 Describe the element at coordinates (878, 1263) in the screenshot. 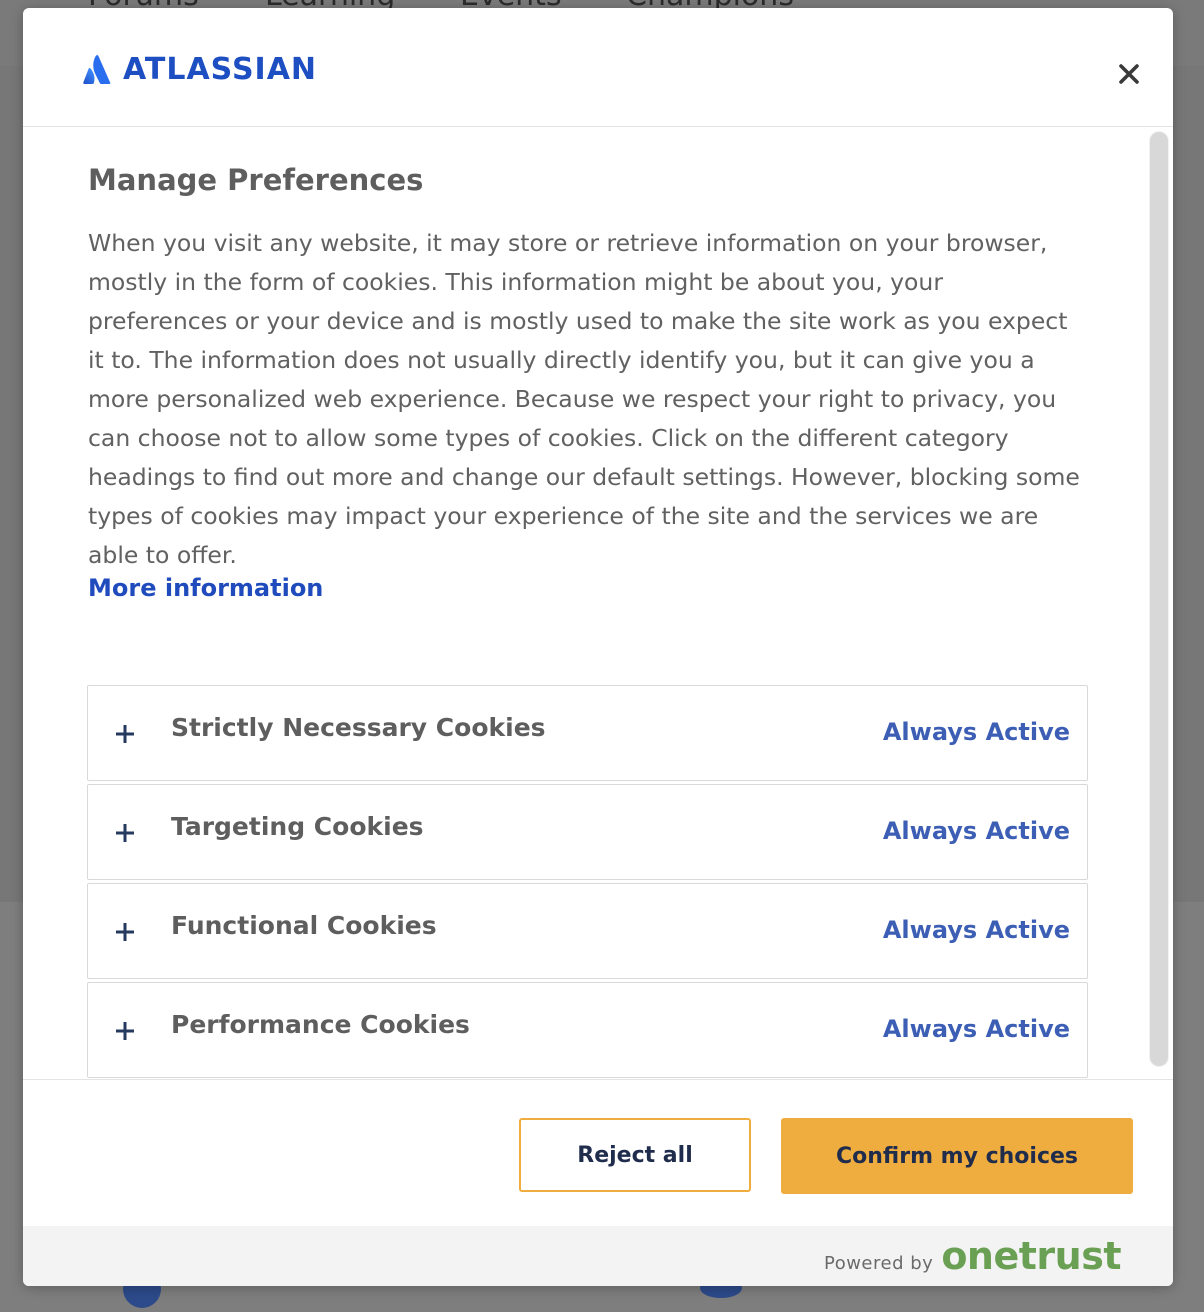

I see `powered-by-text: Powered by` at that location.